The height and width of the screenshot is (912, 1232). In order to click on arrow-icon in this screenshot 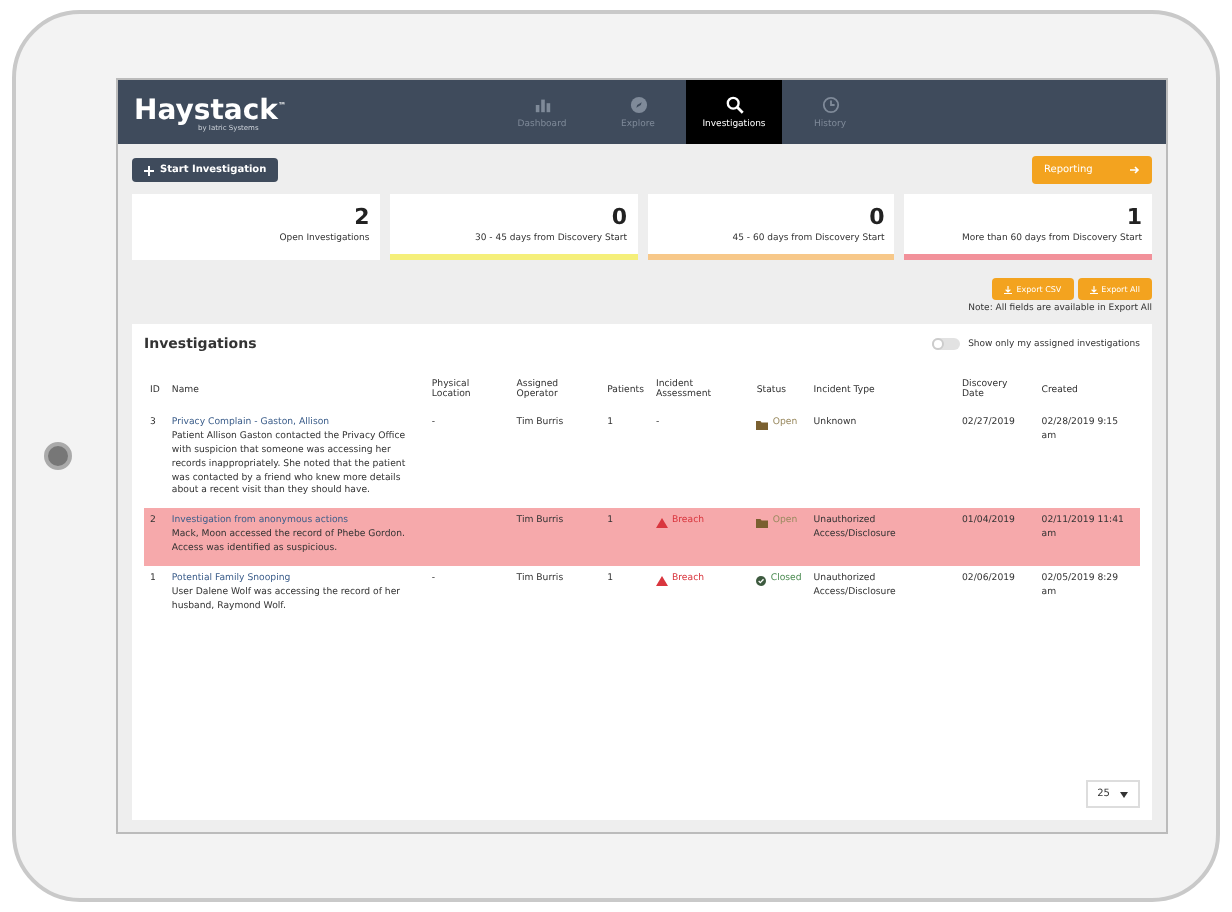, I will do `click(1135, 170)`.